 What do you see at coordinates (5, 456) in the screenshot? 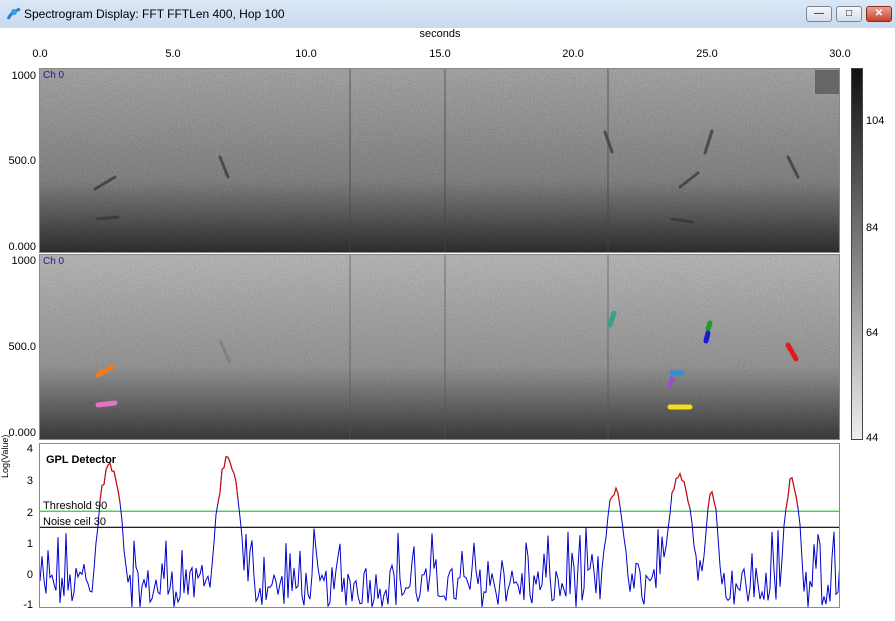
I see `detector-y-unit: Log(Value)` at bounding box center [5, 456].